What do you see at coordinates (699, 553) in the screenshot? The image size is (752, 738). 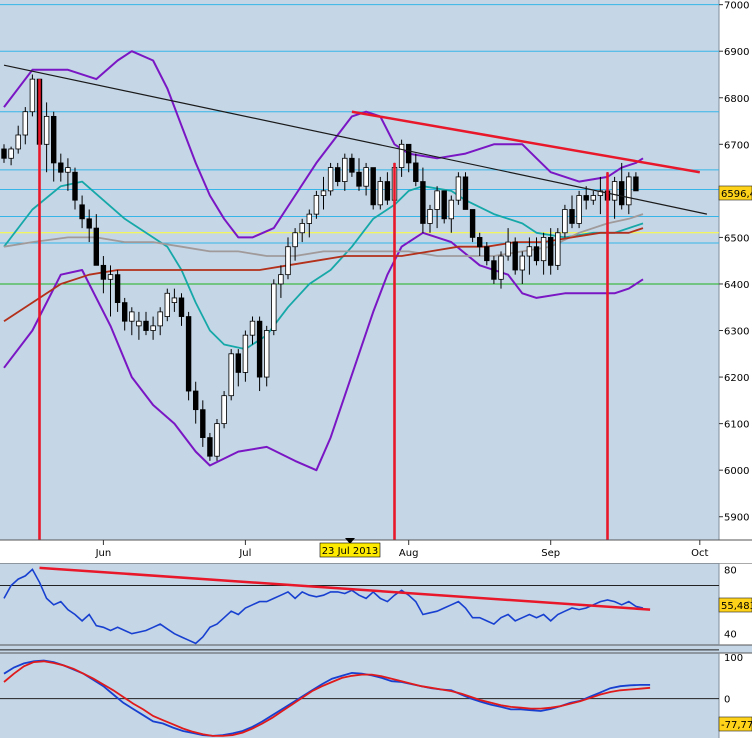 I see `time-tick-label: Oct` at bounding box center [699, 553].